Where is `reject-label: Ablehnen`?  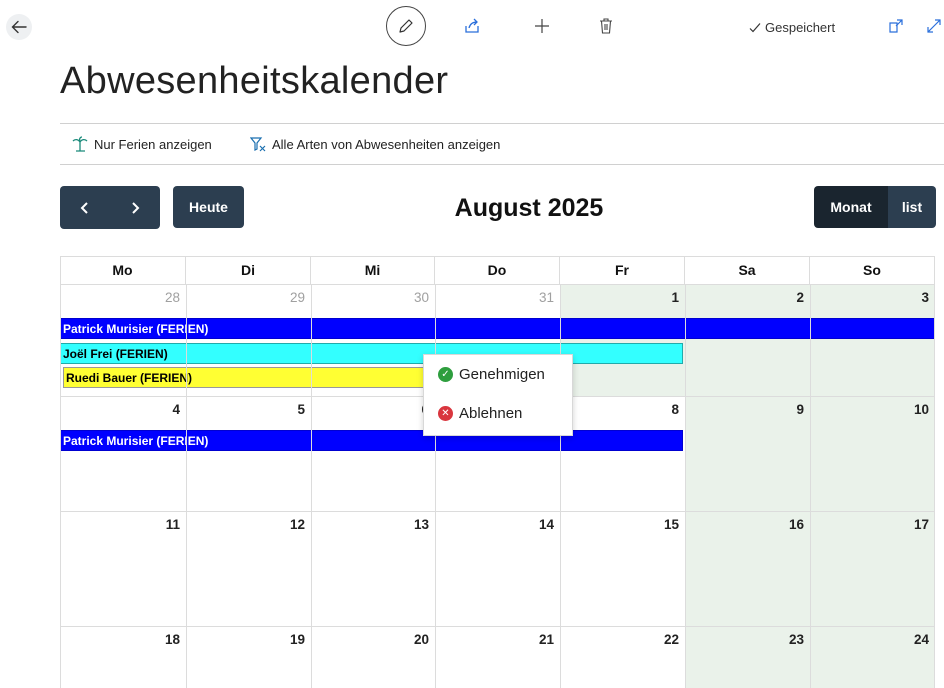
reject-label: Ablehnen is located at coordinates (491, 413).